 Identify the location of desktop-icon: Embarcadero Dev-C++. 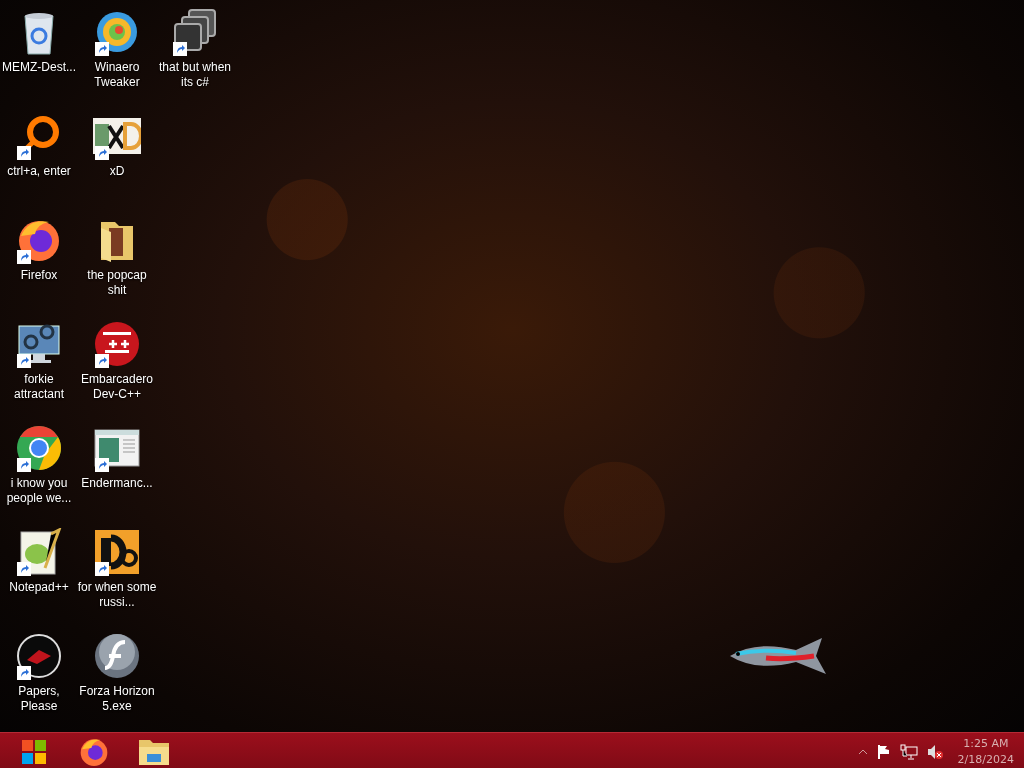
(117, 368).